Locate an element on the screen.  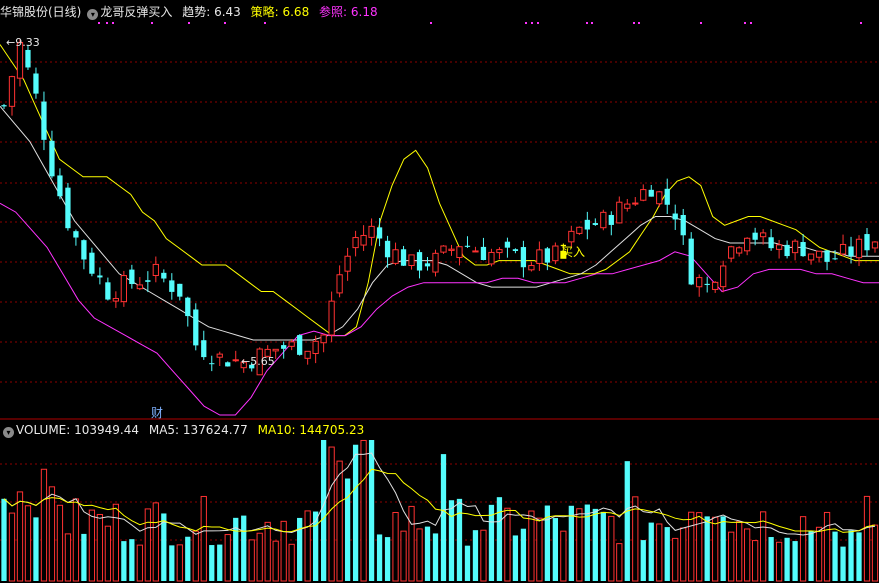
trend-label: 趋势: is located at coordinates (198, 12).